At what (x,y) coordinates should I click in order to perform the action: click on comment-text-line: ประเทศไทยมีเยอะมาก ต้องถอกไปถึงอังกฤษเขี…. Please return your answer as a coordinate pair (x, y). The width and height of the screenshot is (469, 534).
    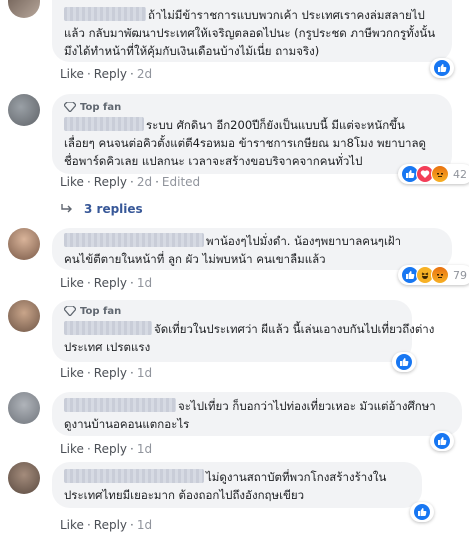
    Looking at the image, I should click on (184, 495).